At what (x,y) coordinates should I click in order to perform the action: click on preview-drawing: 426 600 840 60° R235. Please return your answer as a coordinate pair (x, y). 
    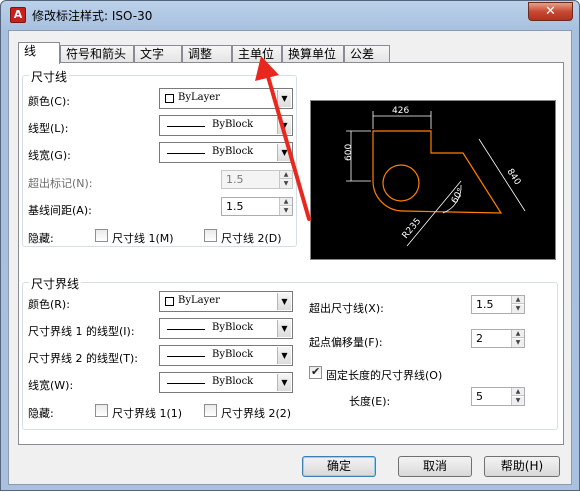
    Looking at the image, I should click on (435, 176).